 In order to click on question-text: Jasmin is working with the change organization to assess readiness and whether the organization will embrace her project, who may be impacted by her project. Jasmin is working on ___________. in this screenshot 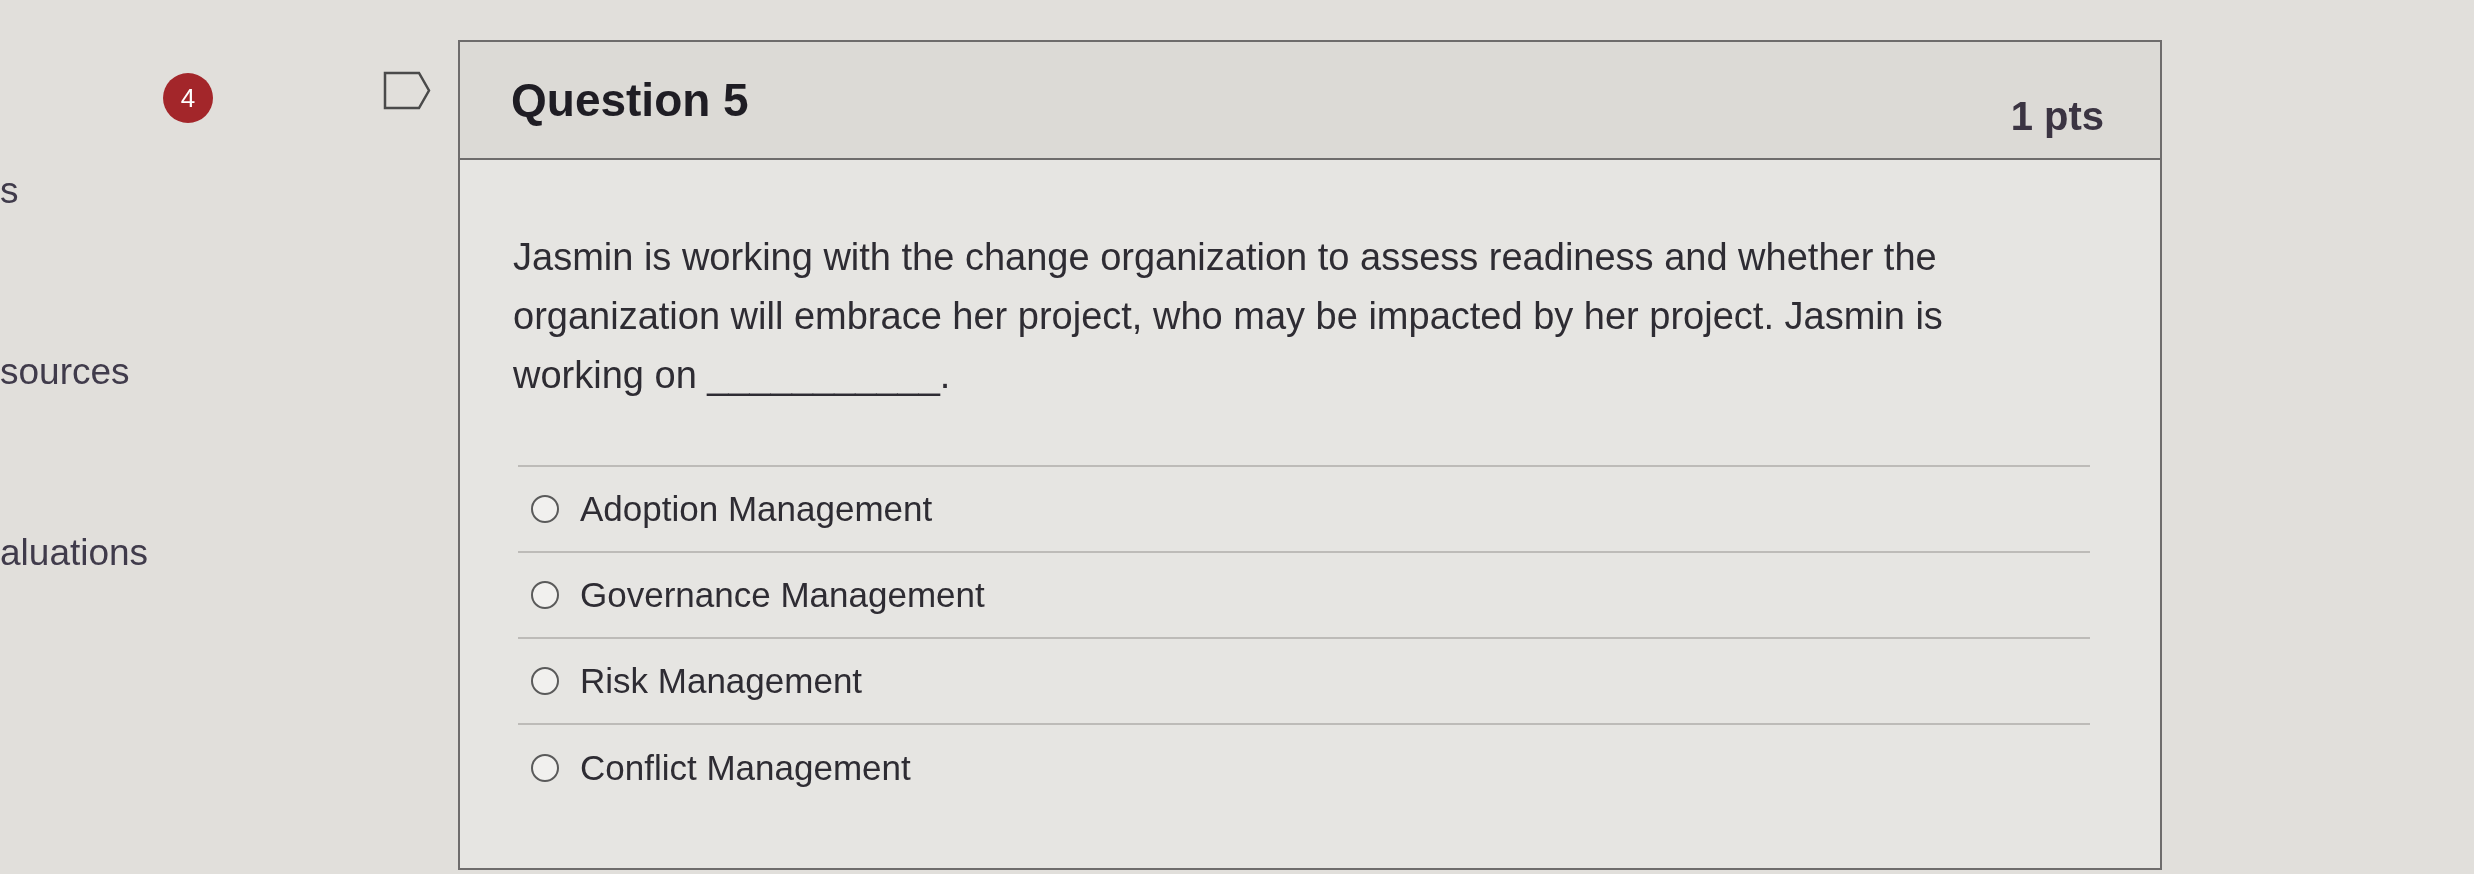, I will do `click(1228, 316)`.